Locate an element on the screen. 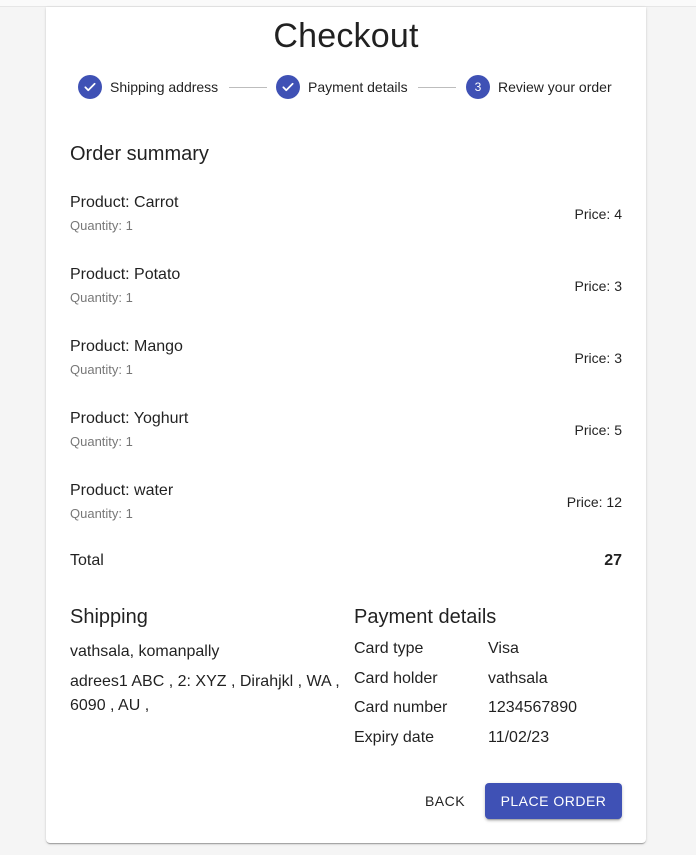 The width and height of the screenshot is (696, 855). payment-label: Card holder is located at coordinates (396, 678).